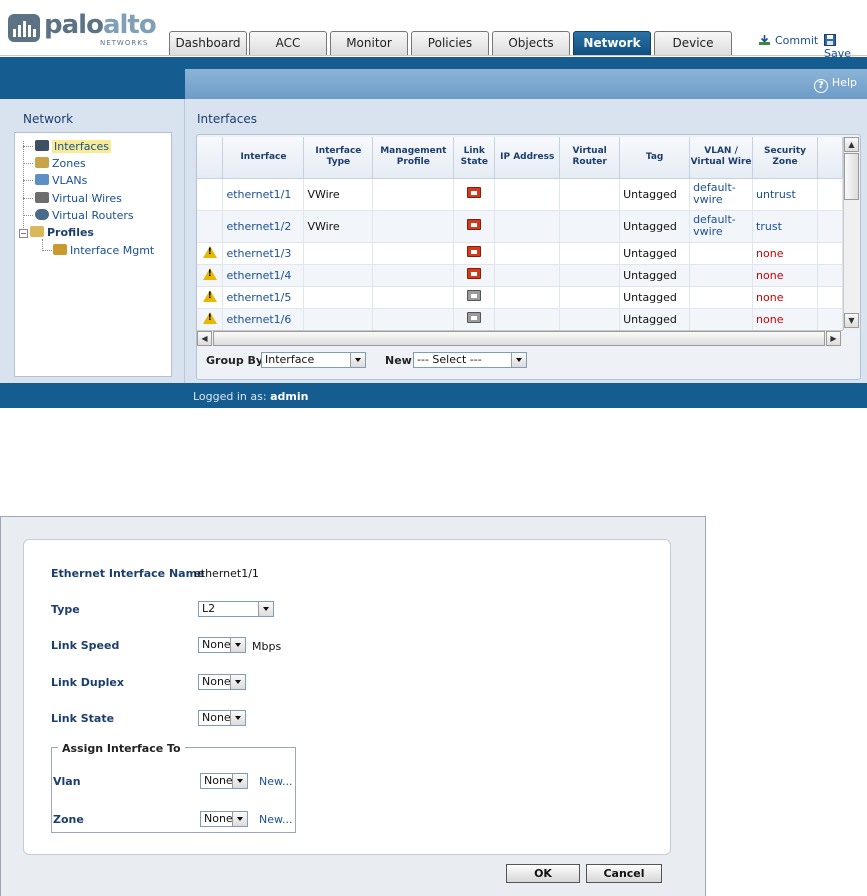  I want to click on interface-name-label: Ethernet Interface Name, so click(128, 573).